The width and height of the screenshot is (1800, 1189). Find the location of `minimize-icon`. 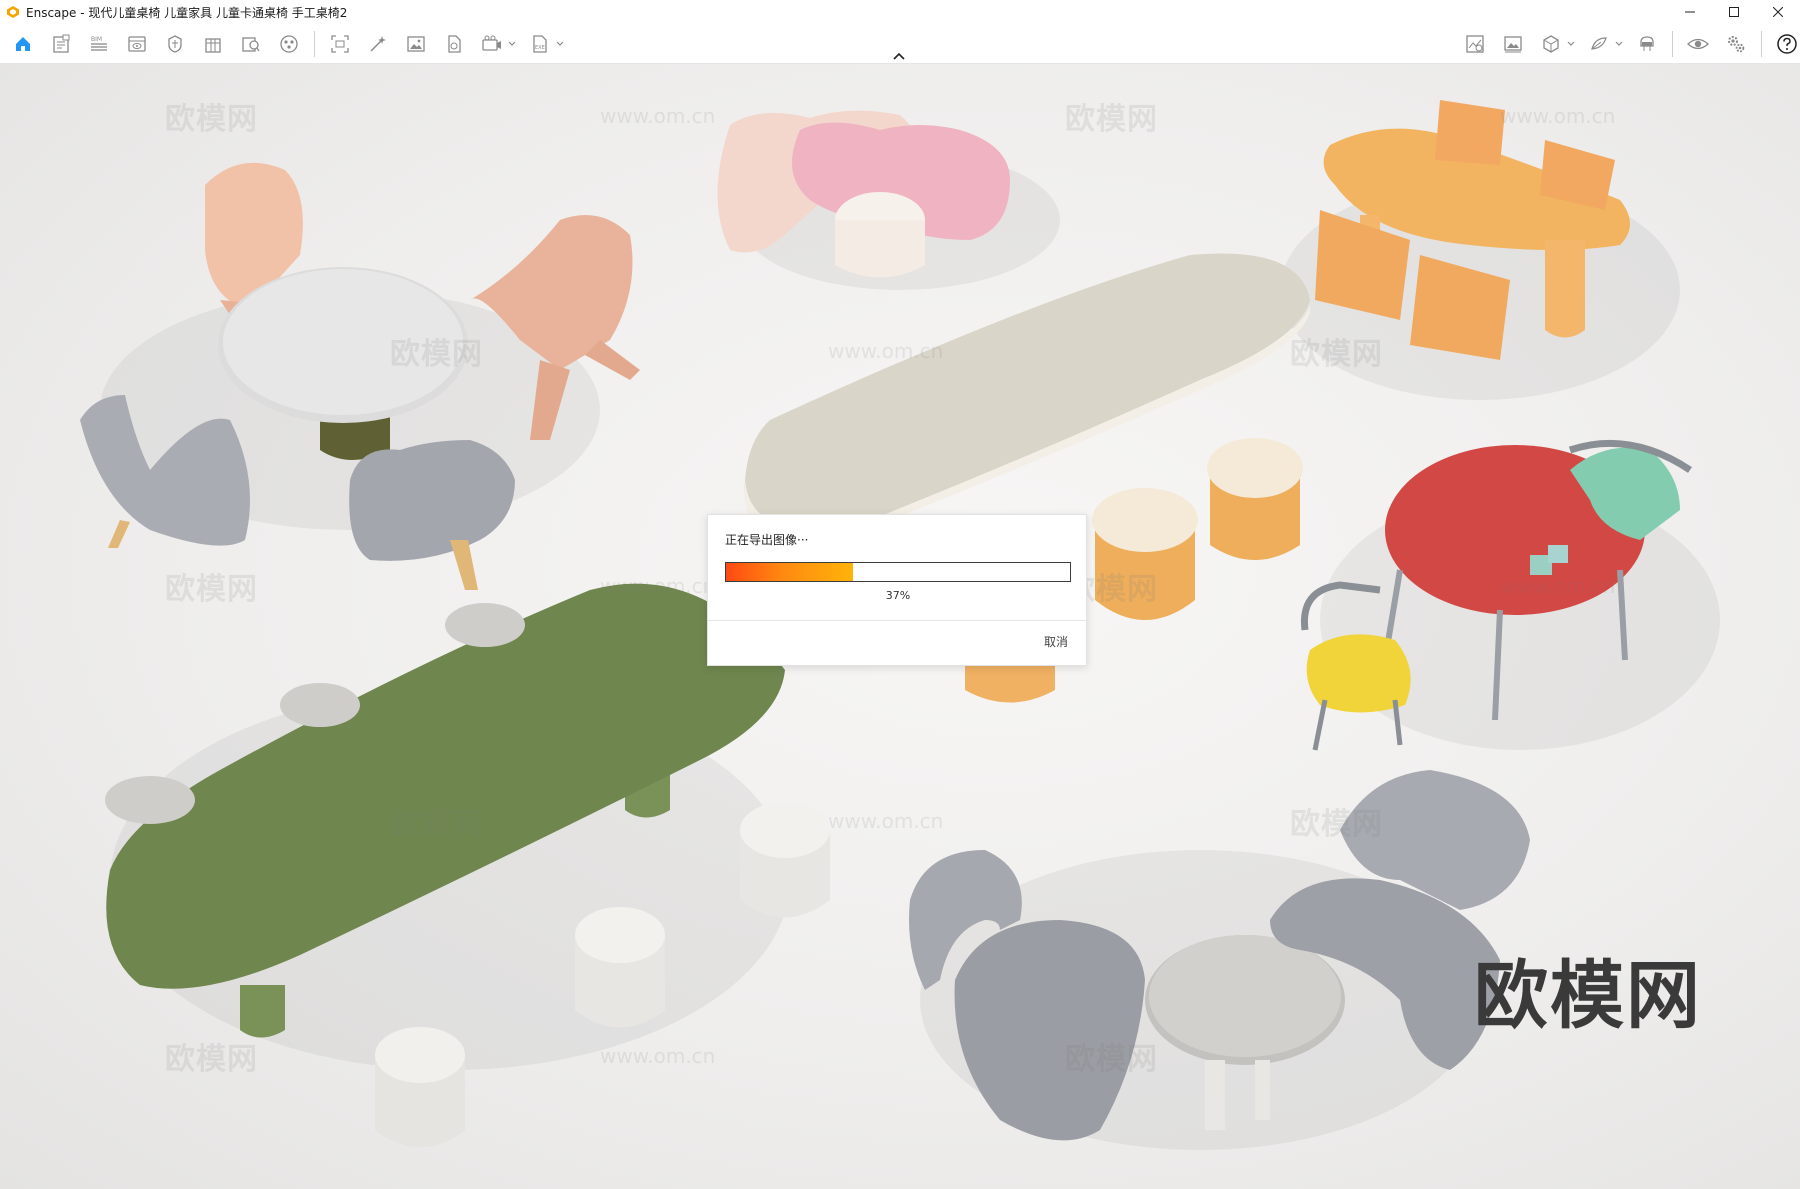

minimize-icon is located at coordinates (1690, 12).